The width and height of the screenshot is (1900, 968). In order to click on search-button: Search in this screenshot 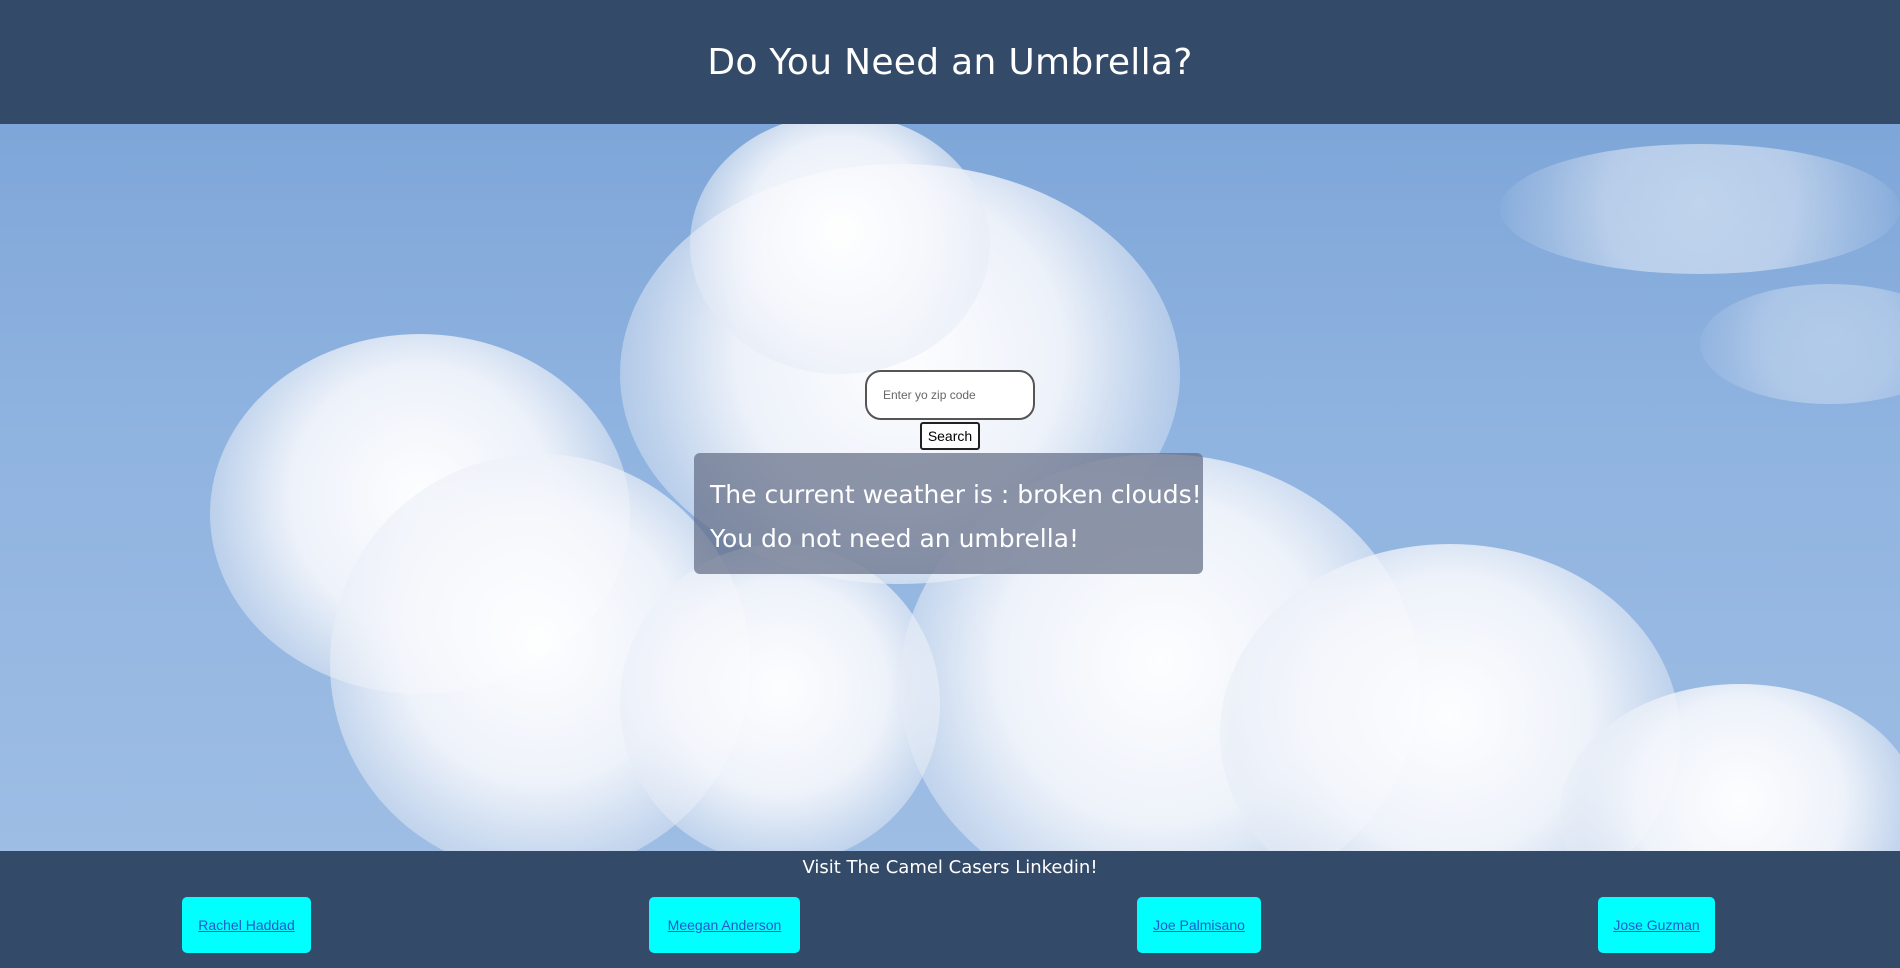, I will do `click(950, 436)`.